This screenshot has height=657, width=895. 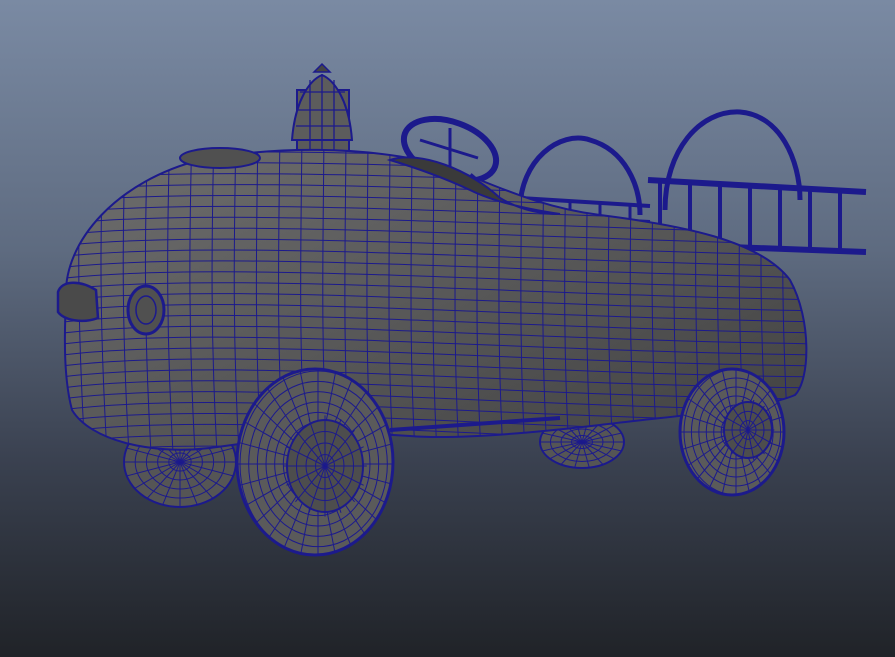 I want to click on headlight, so click(x=146, y=310).